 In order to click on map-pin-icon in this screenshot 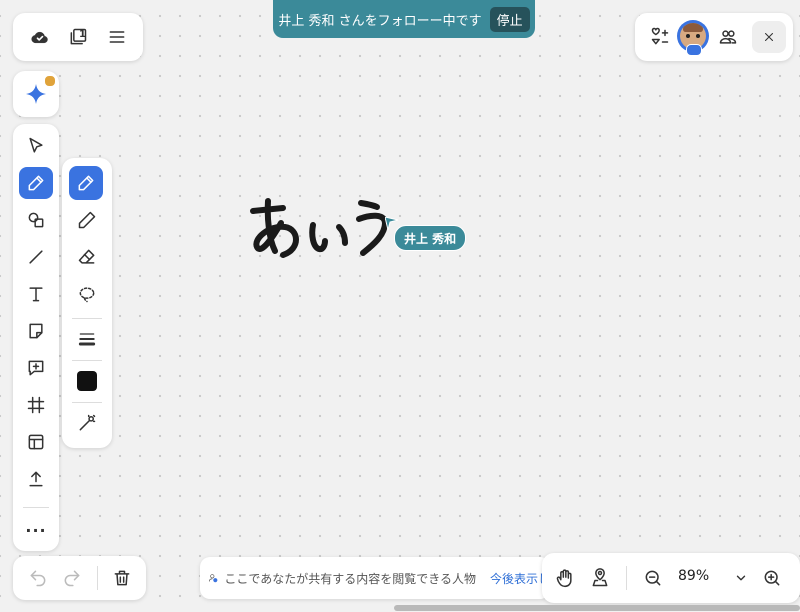, I will do `click(600, 578)`.